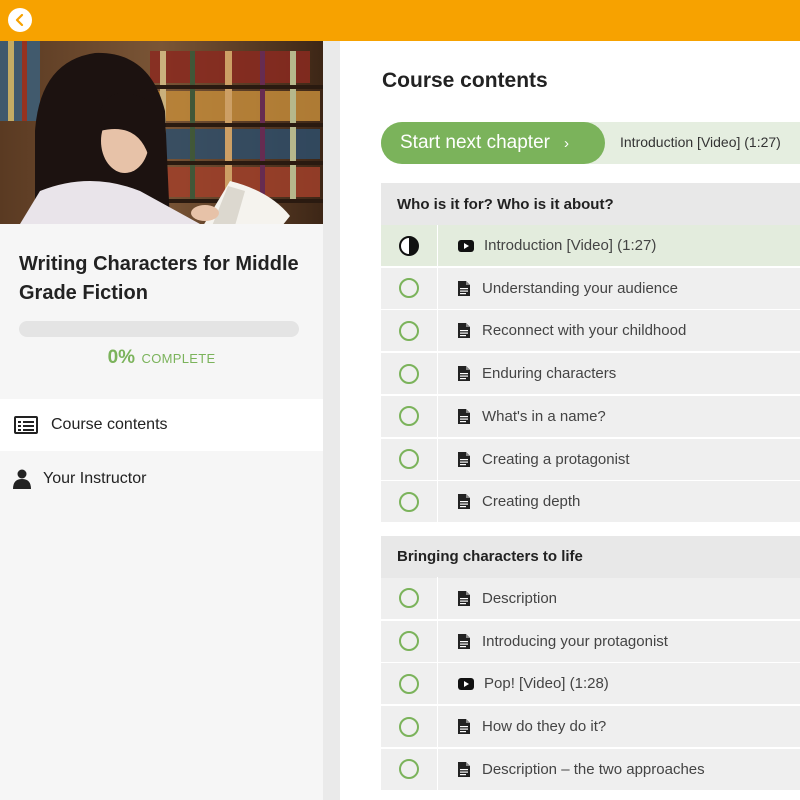  What do you see at coordinates (584, 331) in the screenshot?
I see `lesson-title: Reconnect with your childhood` at bounding box center [584, 331].